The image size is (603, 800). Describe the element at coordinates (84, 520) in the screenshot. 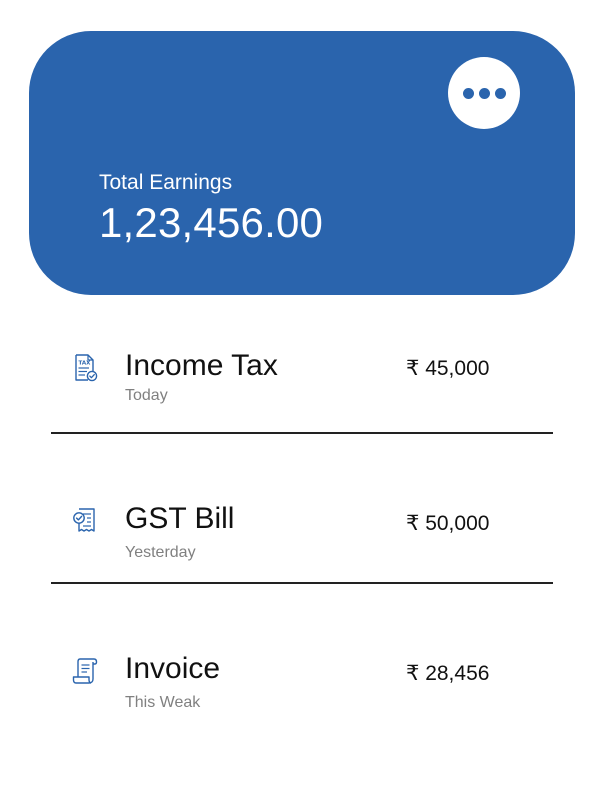

I see `bill-document-icon` at that location.